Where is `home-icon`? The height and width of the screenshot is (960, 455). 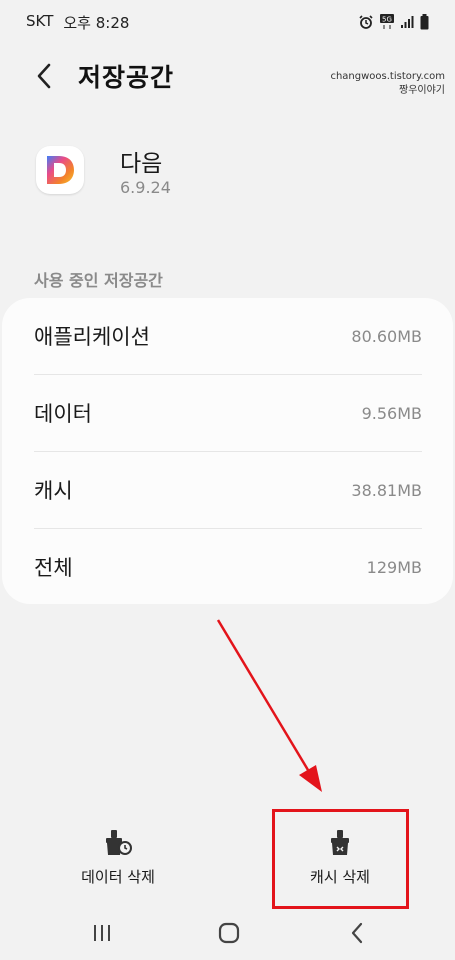 home-icon is located at coordinates (229, 933).